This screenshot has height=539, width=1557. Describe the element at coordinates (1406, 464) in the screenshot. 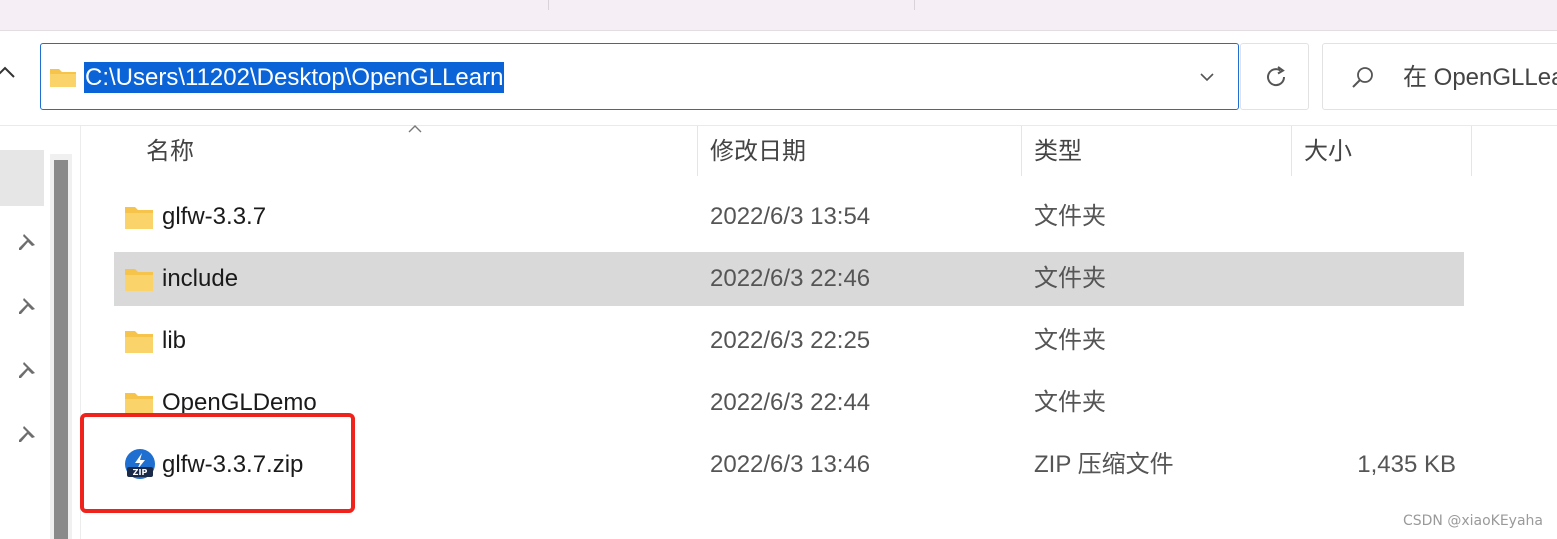

I see `file-size: 1,435 KB` at that location.